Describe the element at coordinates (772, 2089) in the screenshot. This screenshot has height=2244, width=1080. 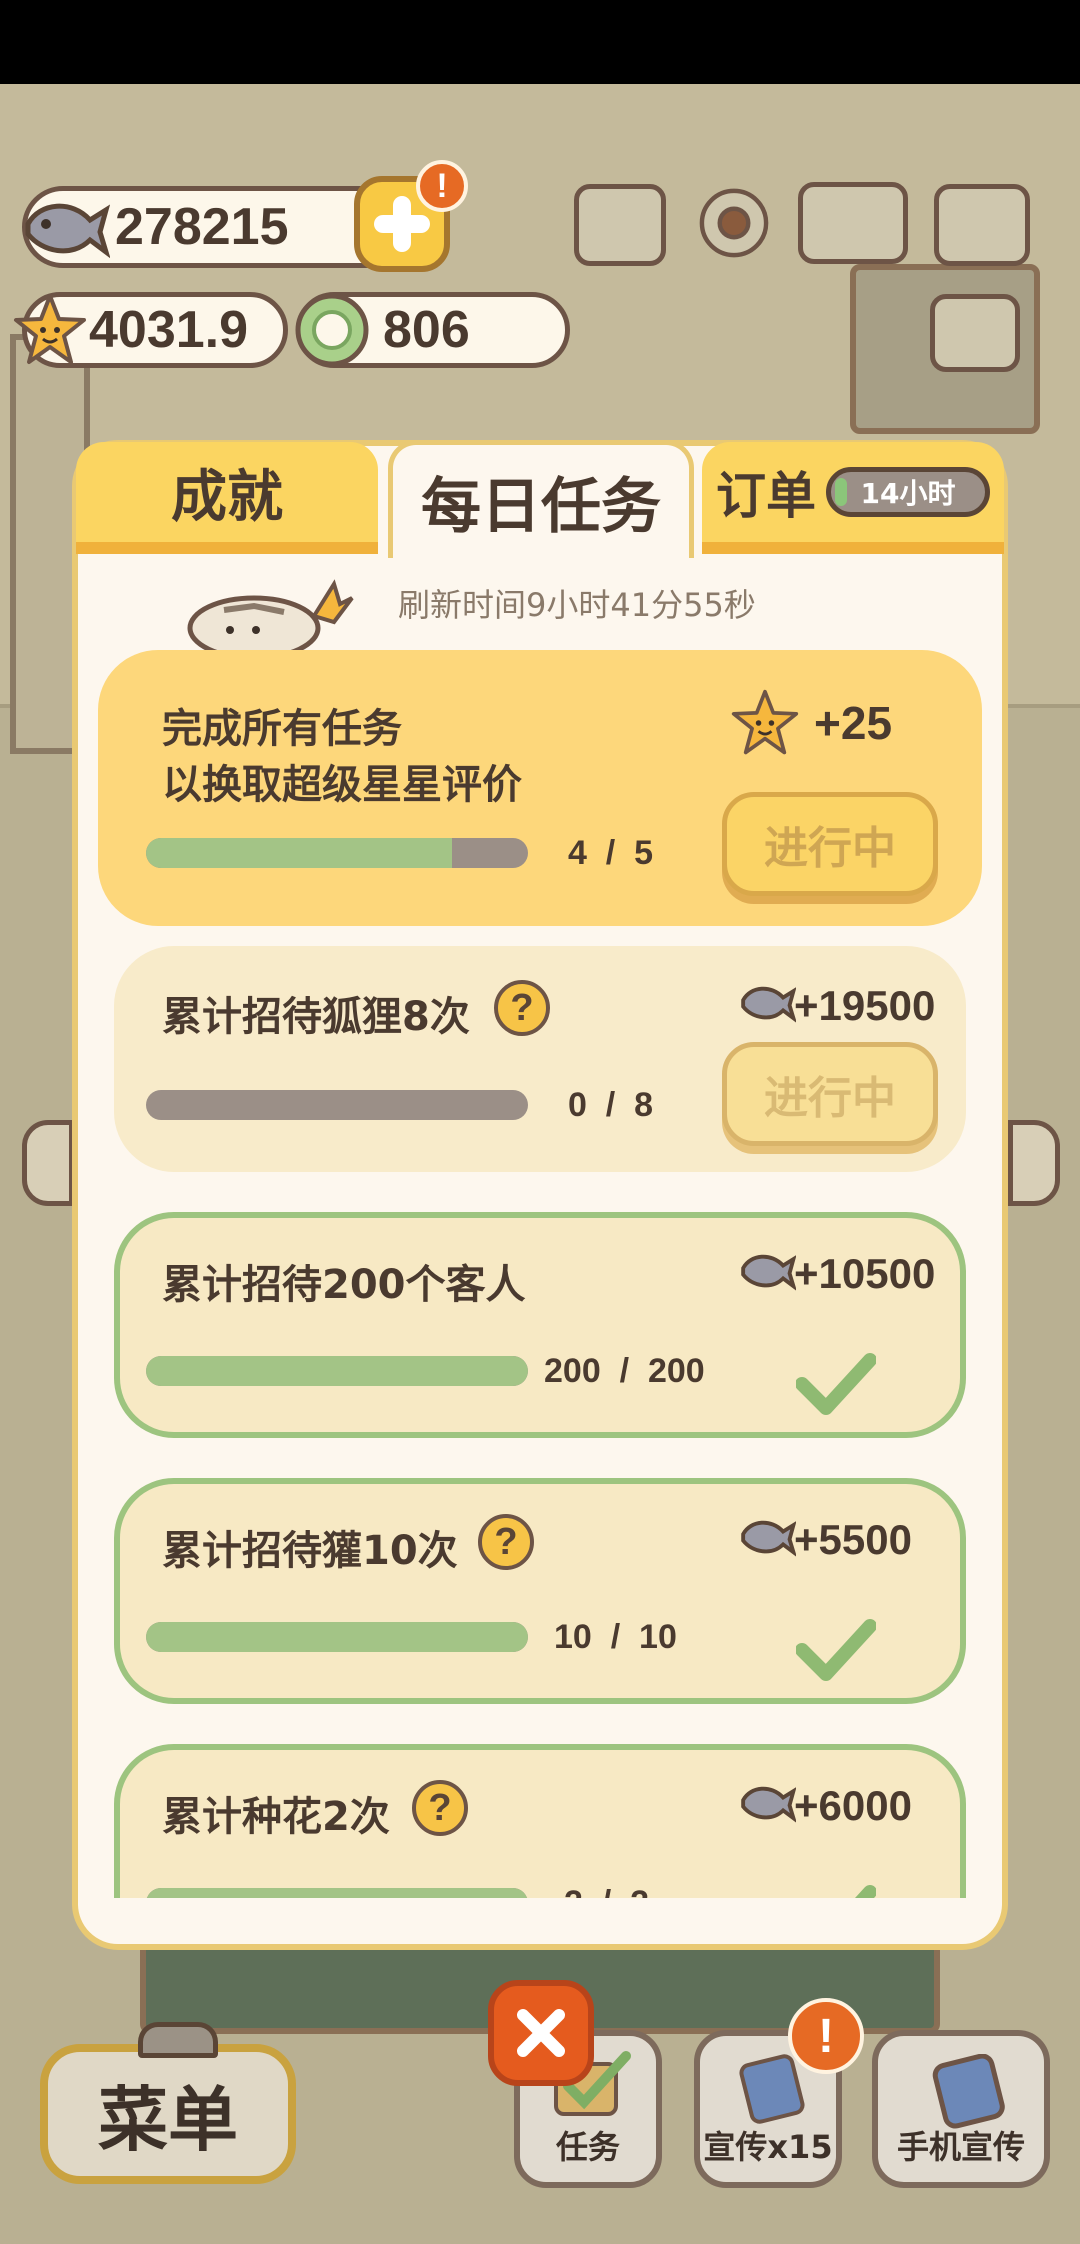
I see `promo-card-icon` at that location.